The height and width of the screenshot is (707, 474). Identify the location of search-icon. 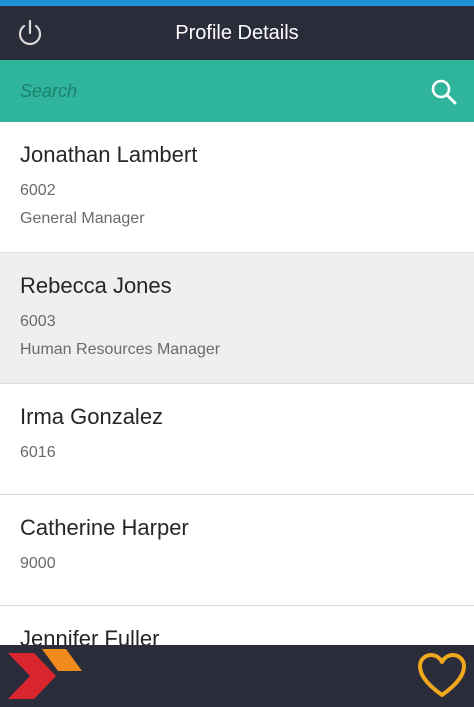
(444, 92).